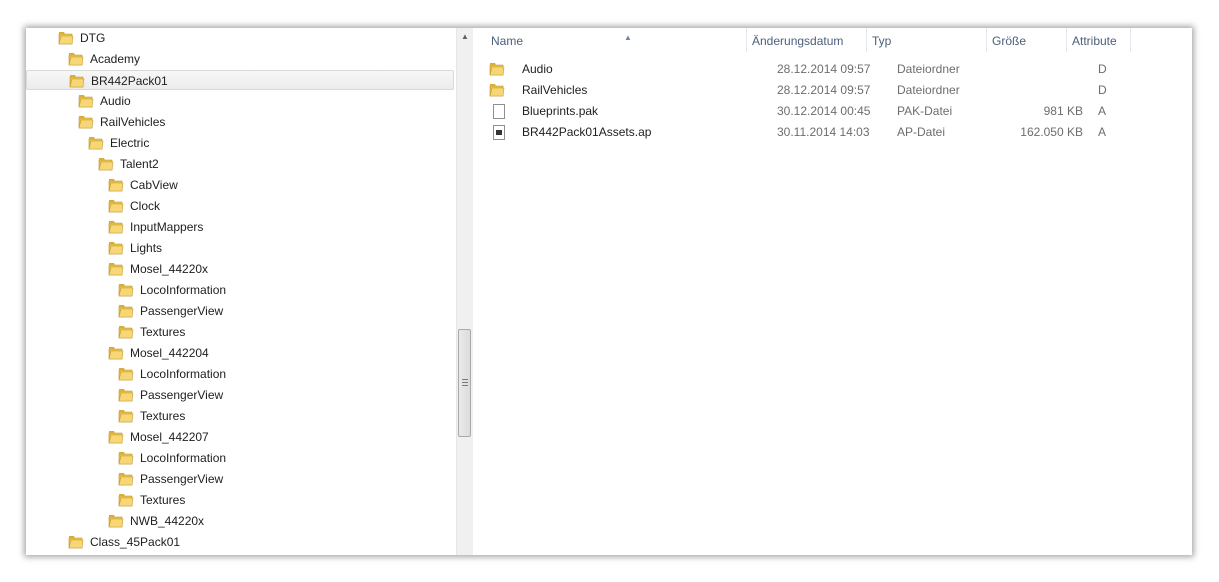  Describe the element at coordinates (499, 132) in the screenshot. I see `archive-file-icon` at that location.